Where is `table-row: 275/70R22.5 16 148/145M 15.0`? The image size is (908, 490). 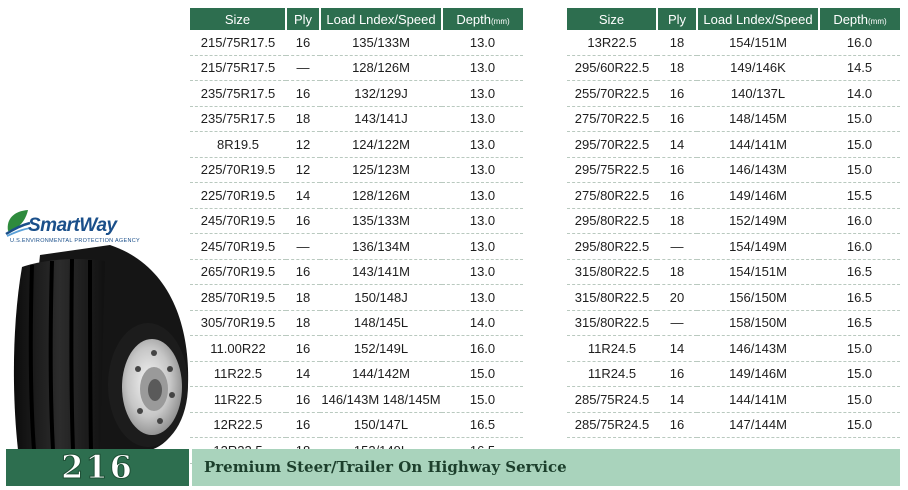
table-row: 275/70R22.5 16 148/145M 15.0 is located at coordinates (733, 119).